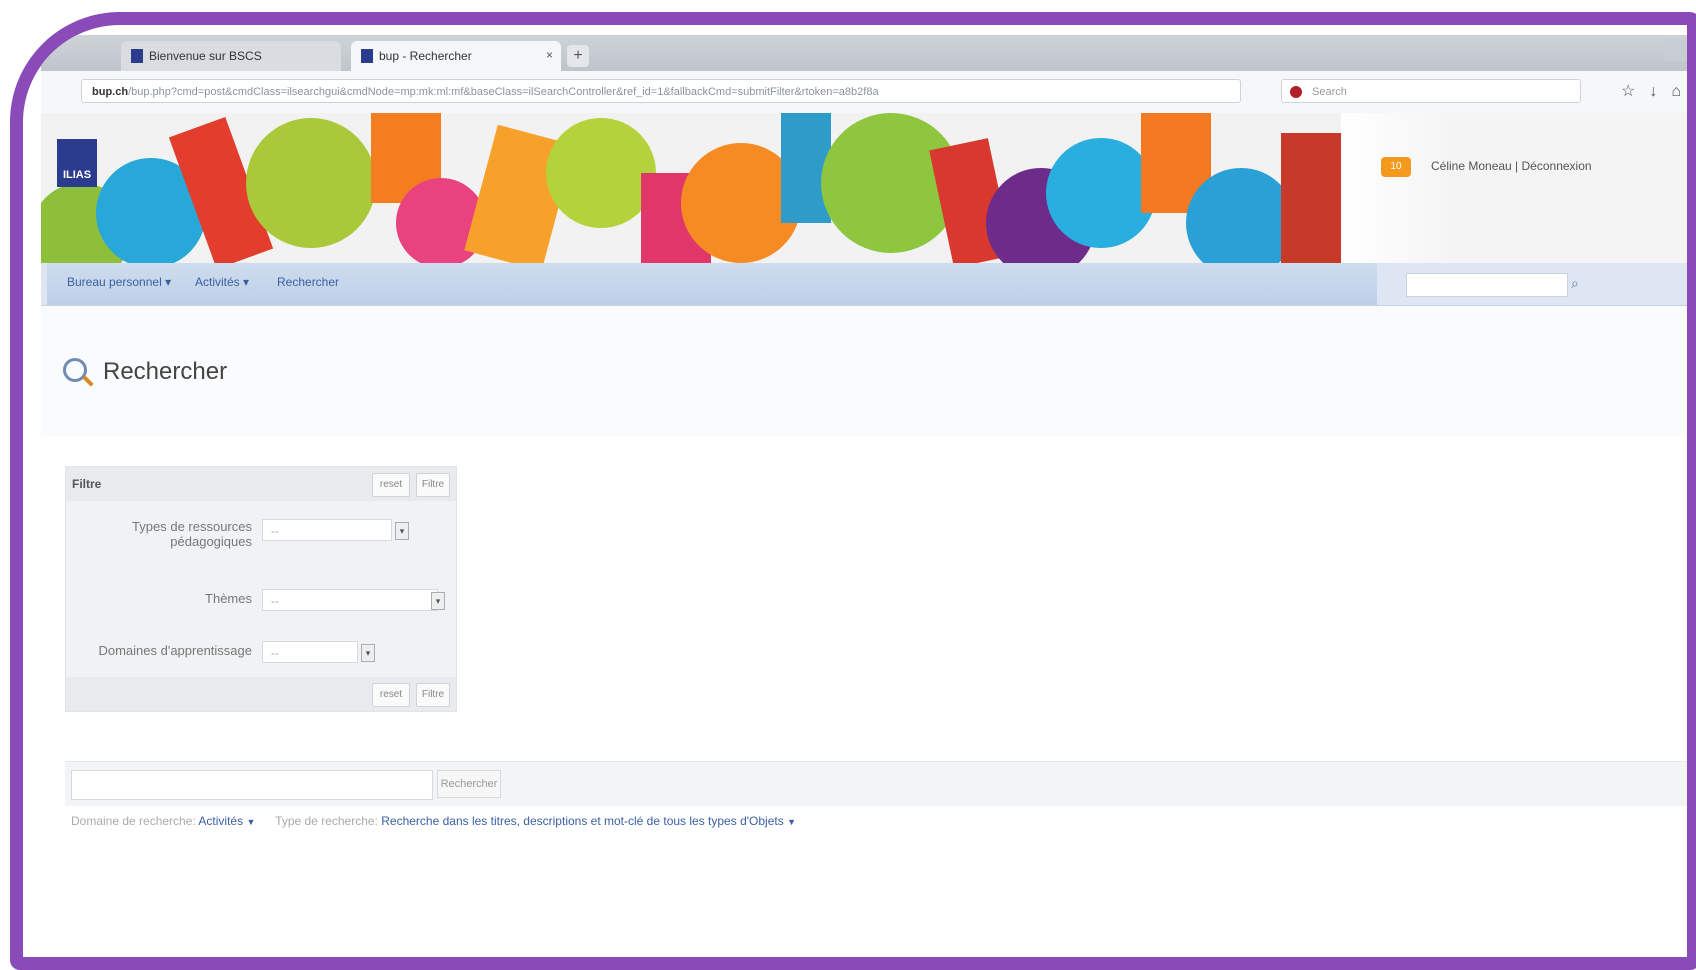 Image resolution: width=1696 pixels, height=970 pixels. I want to click on search-row: Rechercher, so click(876, 783).